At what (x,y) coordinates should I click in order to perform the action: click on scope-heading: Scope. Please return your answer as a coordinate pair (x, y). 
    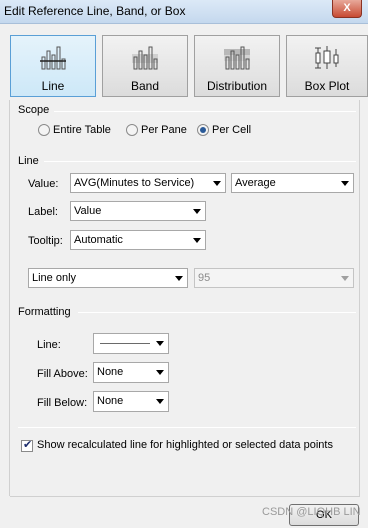
    Looking at the image, I should click on (34, 110).